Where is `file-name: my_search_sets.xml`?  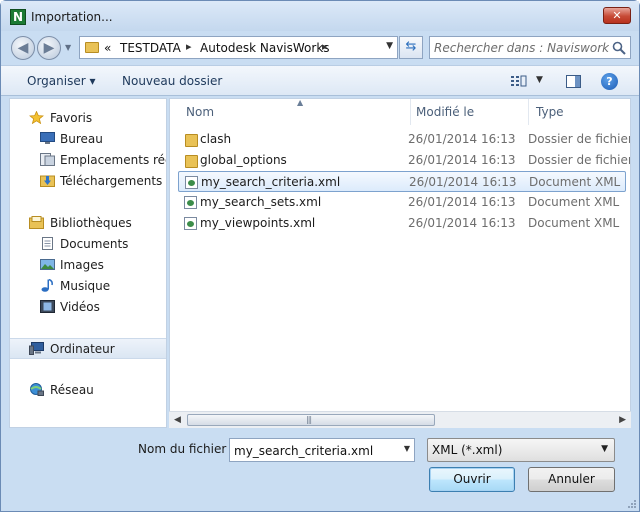
file-name: my_search_sets.xml is located at coordinates (261, 202).